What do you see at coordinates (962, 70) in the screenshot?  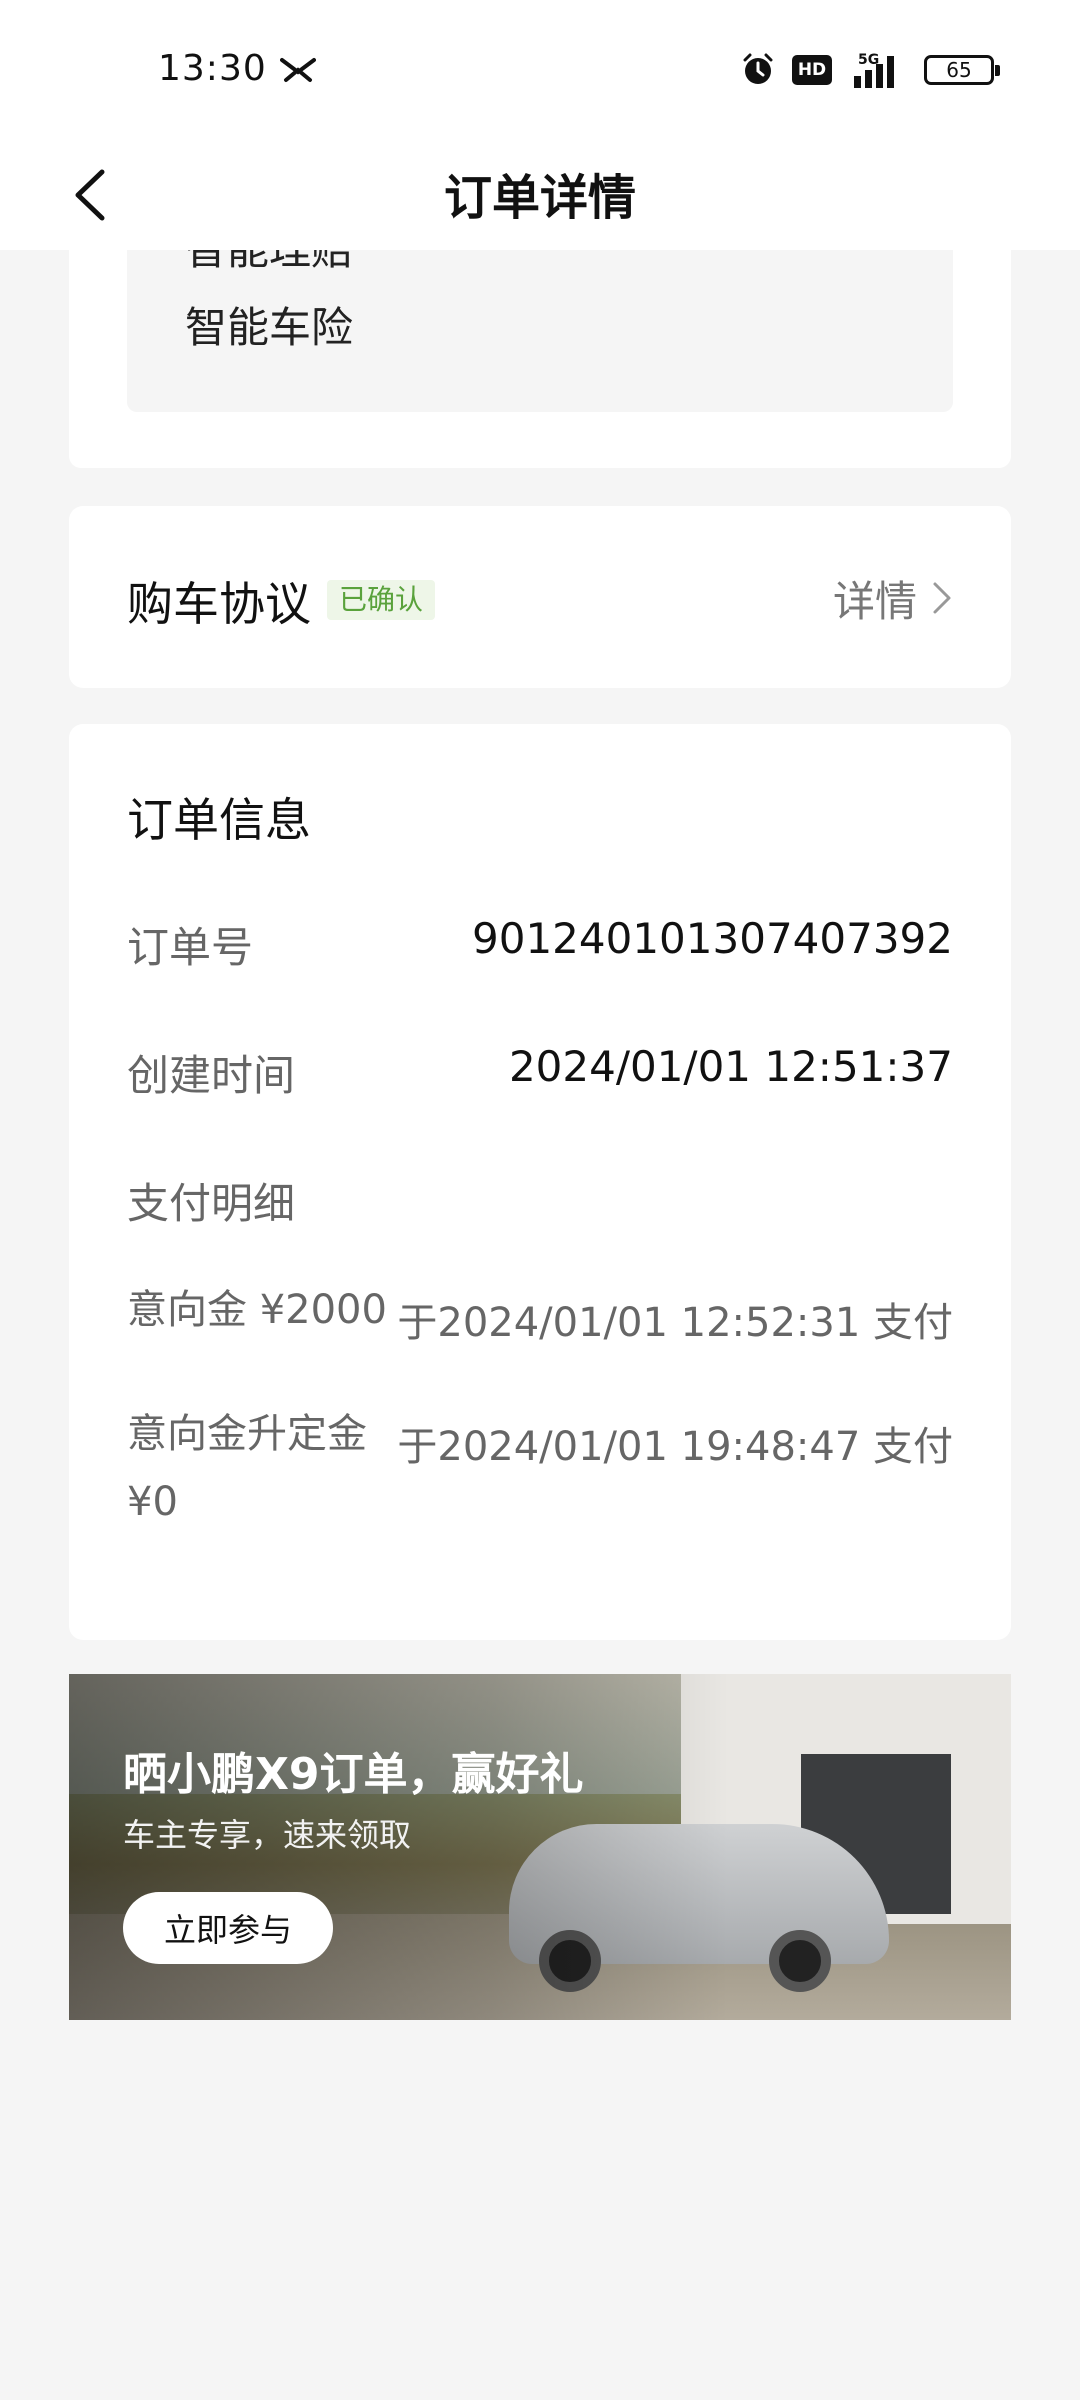 I see `battery-icon: 65` at bounding box center [962, 70].